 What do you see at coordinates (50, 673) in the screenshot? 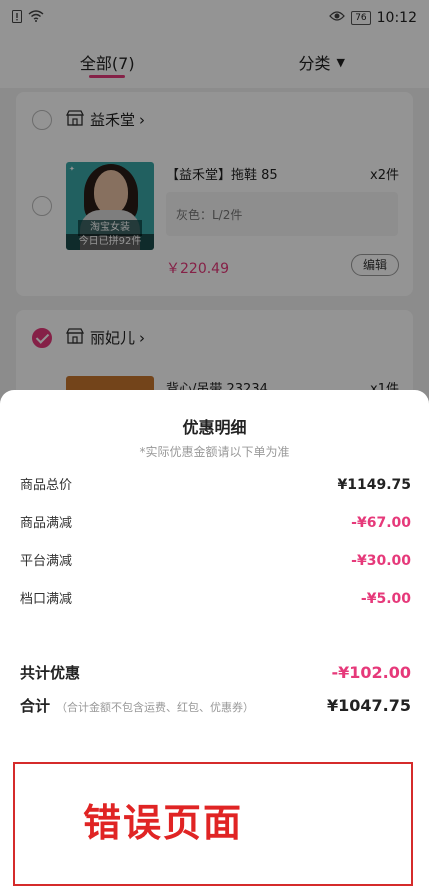
I see `row-label: 共计优惠` at bounding box center [50, 673].